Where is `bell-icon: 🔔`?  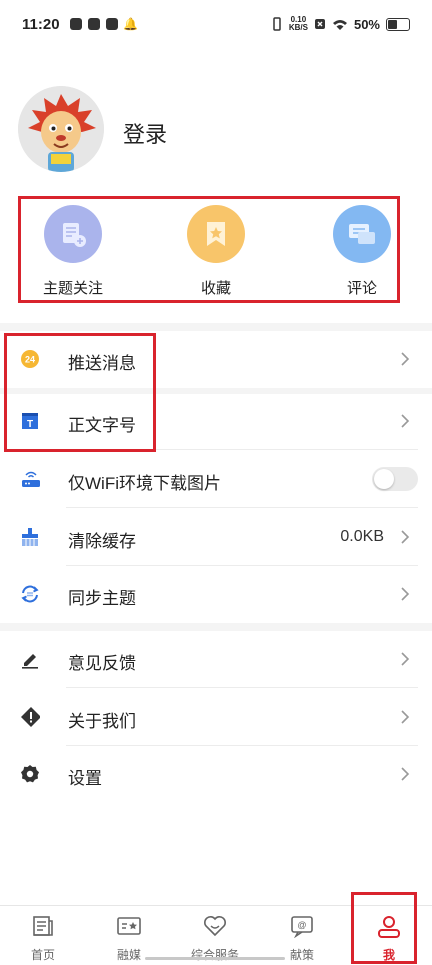 bell-icon: 🔔 is located at coordinates (130, 24).